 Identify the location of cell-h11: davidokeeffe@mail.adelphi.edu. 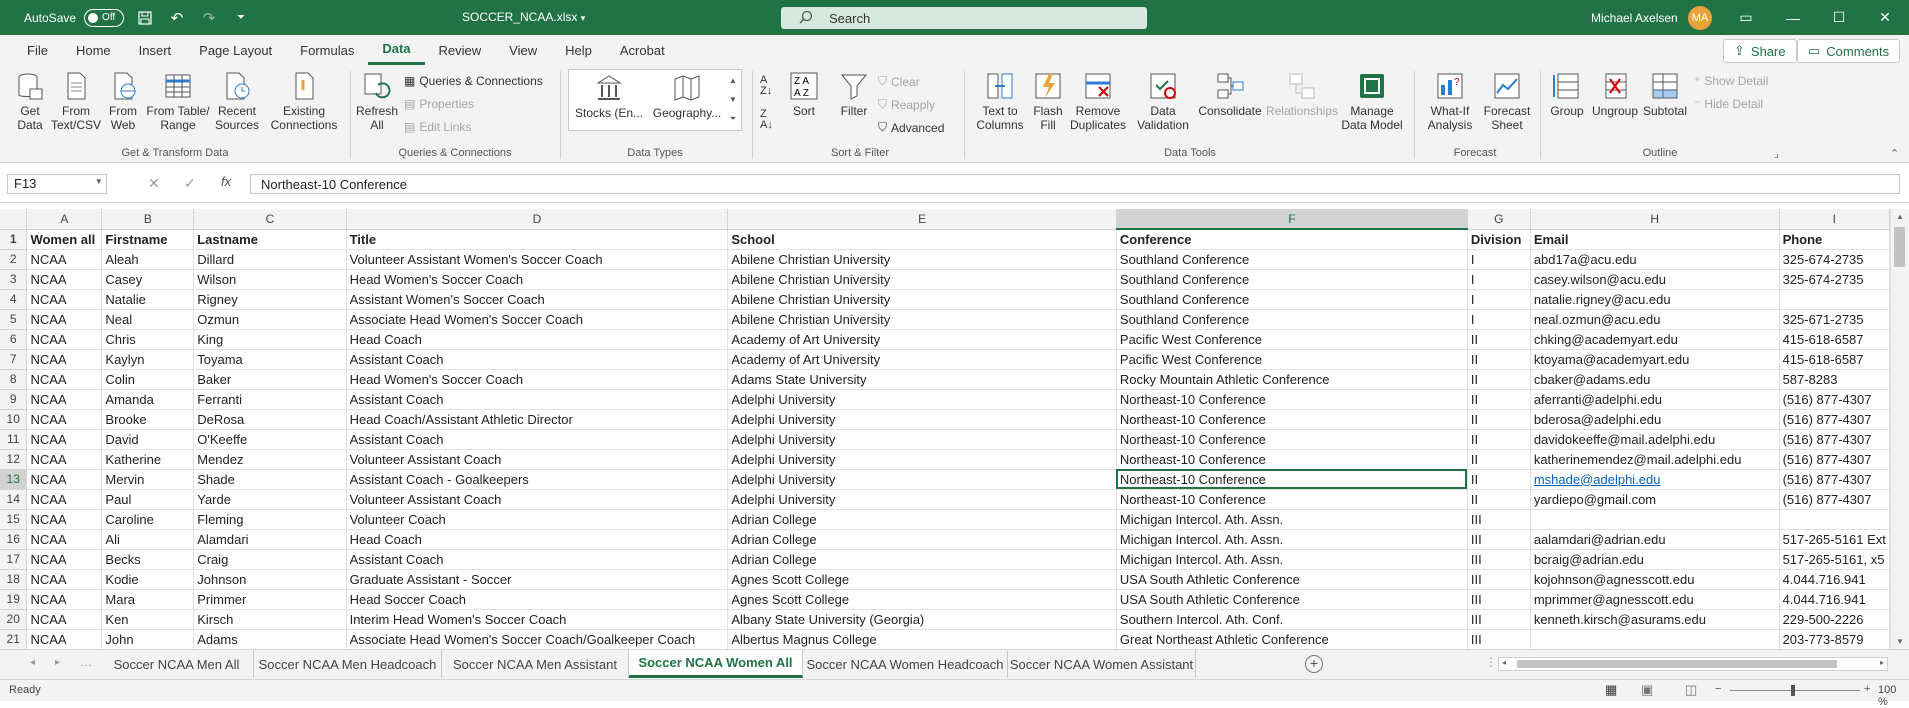
(1655, 439).